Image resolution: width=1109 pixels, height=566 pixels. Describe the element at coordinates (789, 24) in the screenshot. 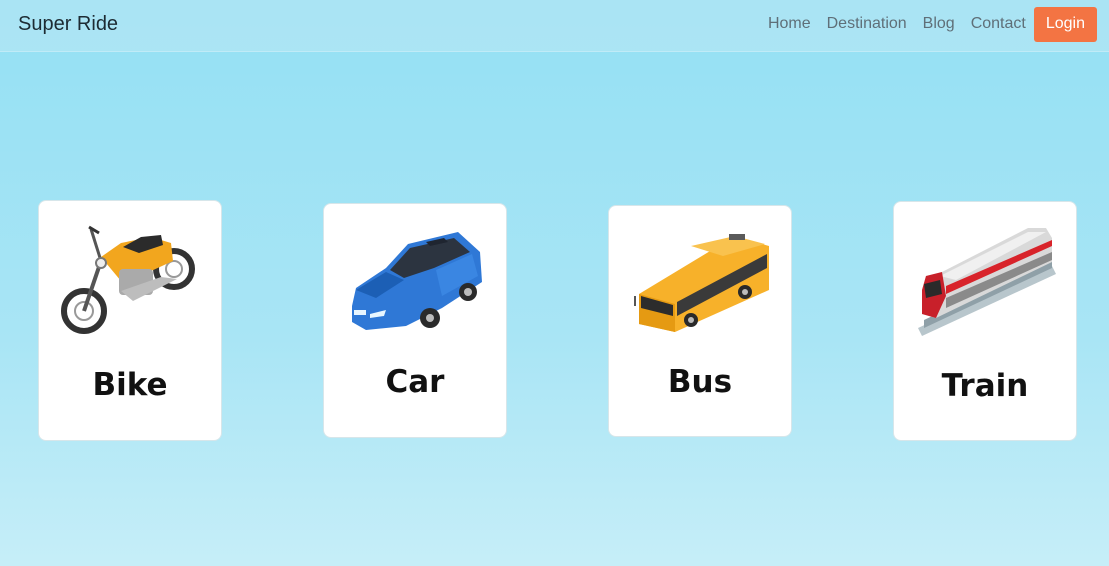

I see `nav-link-home: Home` at that location.